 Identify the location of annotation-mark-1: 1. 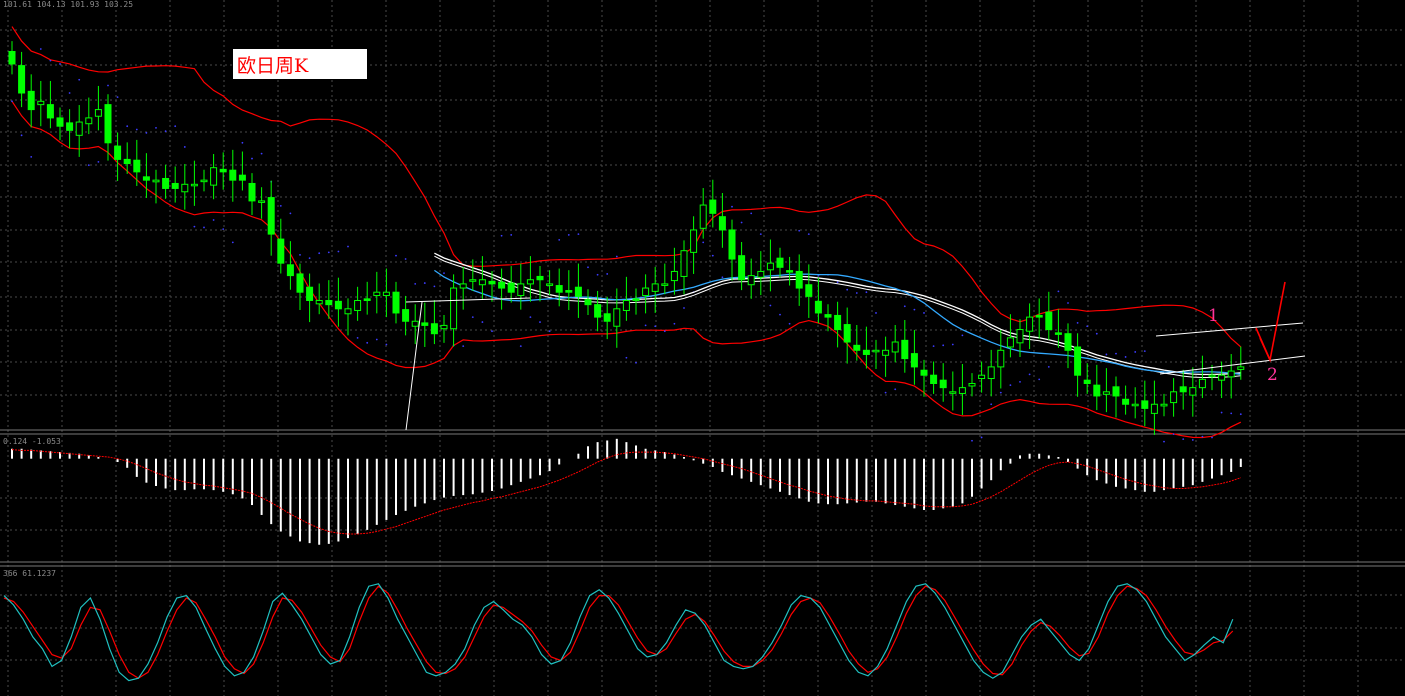
(1213, 316).